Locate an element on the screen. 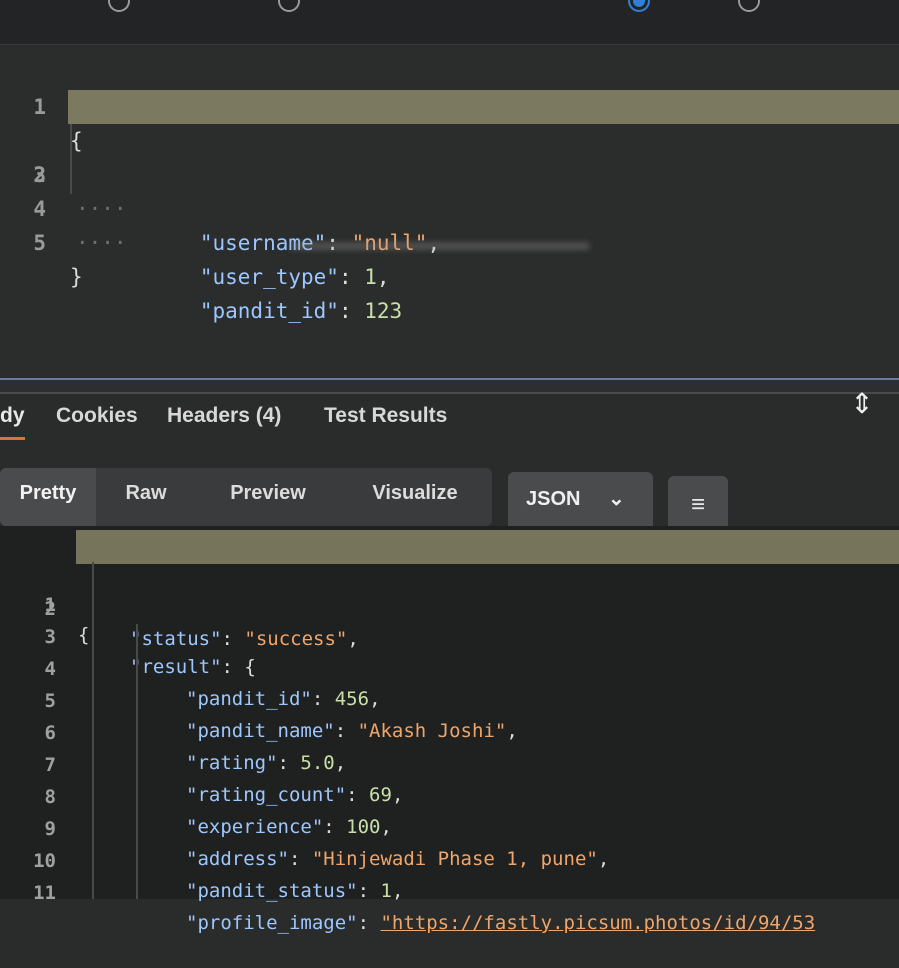 The image size is (899, 968). code-line: 9 "address": "Hinjewadi Phase 1, pune", is located at coordinates (449, 827).